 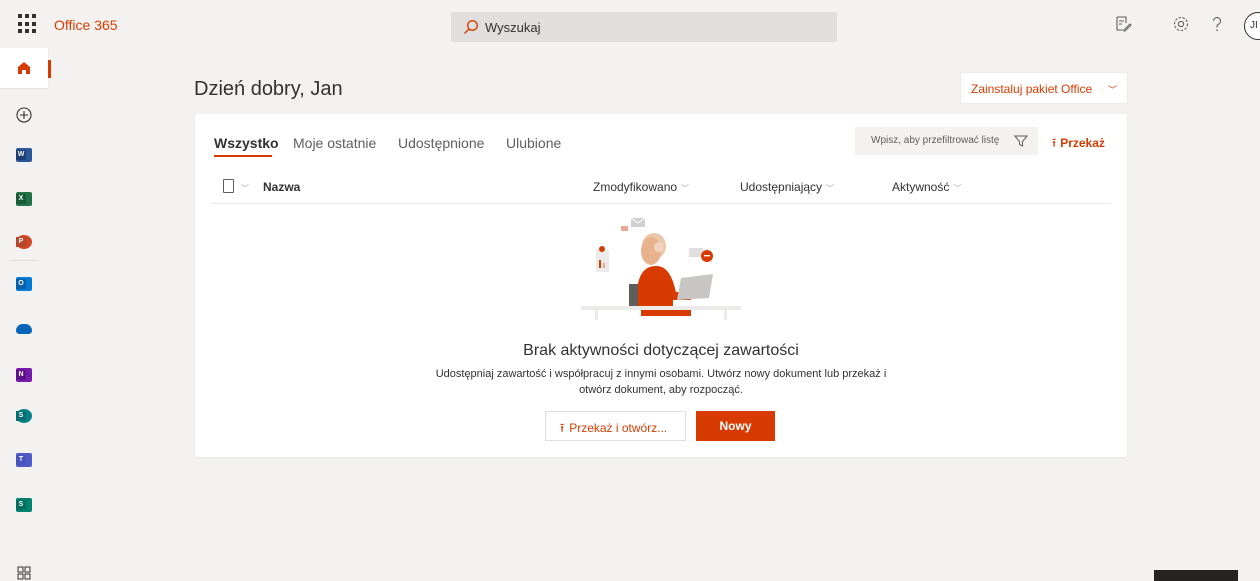 What do you see at coordinates (935, 140) in the screenshot?
I see `filter-placeholder: Wpisz, aby przefiltrować listę` at bounding box center [935, 140].